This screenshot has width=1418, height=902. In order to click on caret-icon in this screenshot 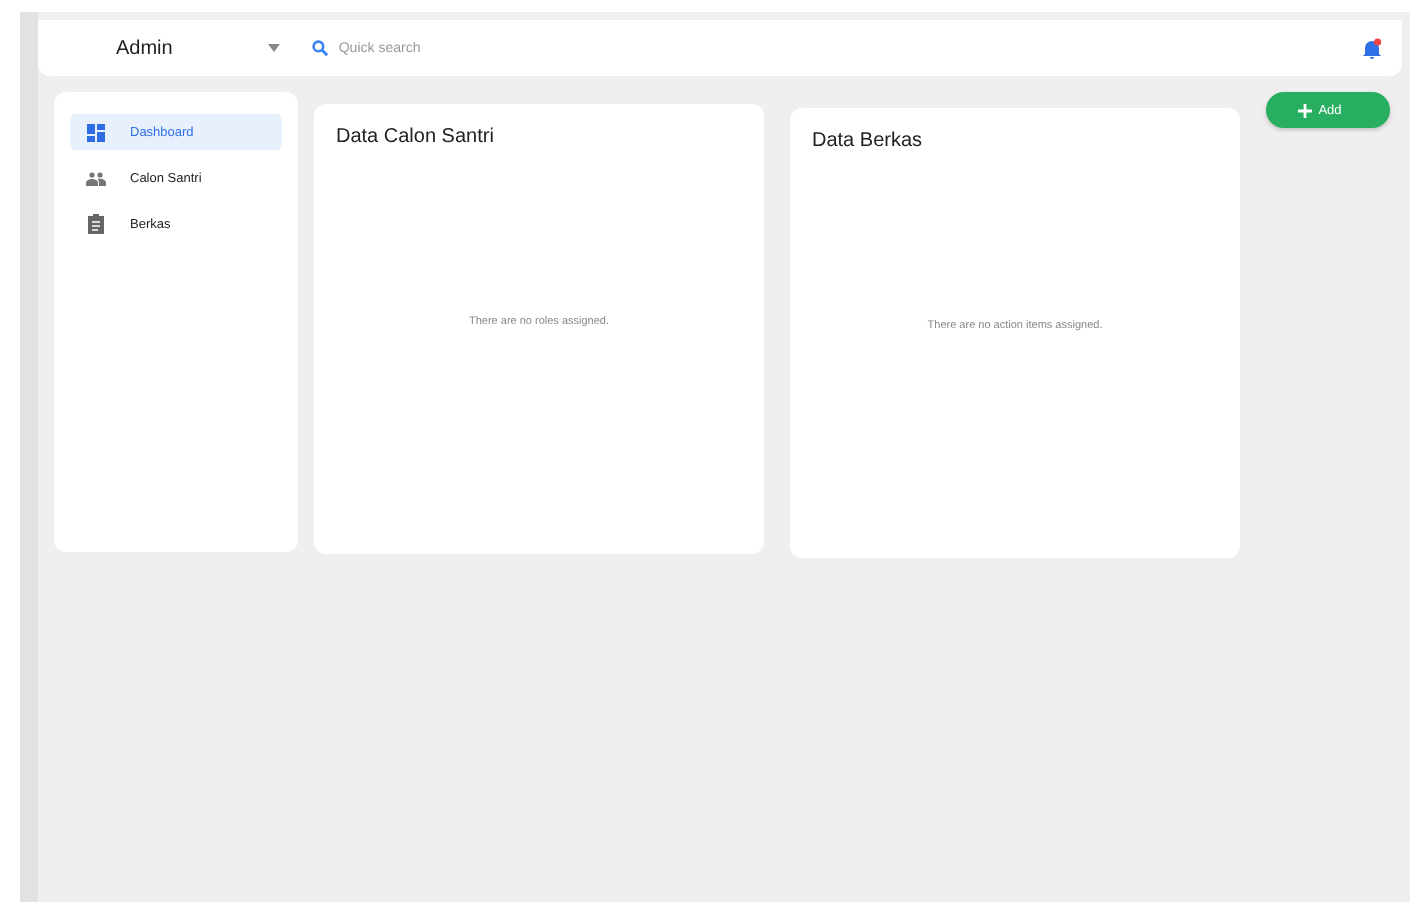, I will do `click(274, 48)`.